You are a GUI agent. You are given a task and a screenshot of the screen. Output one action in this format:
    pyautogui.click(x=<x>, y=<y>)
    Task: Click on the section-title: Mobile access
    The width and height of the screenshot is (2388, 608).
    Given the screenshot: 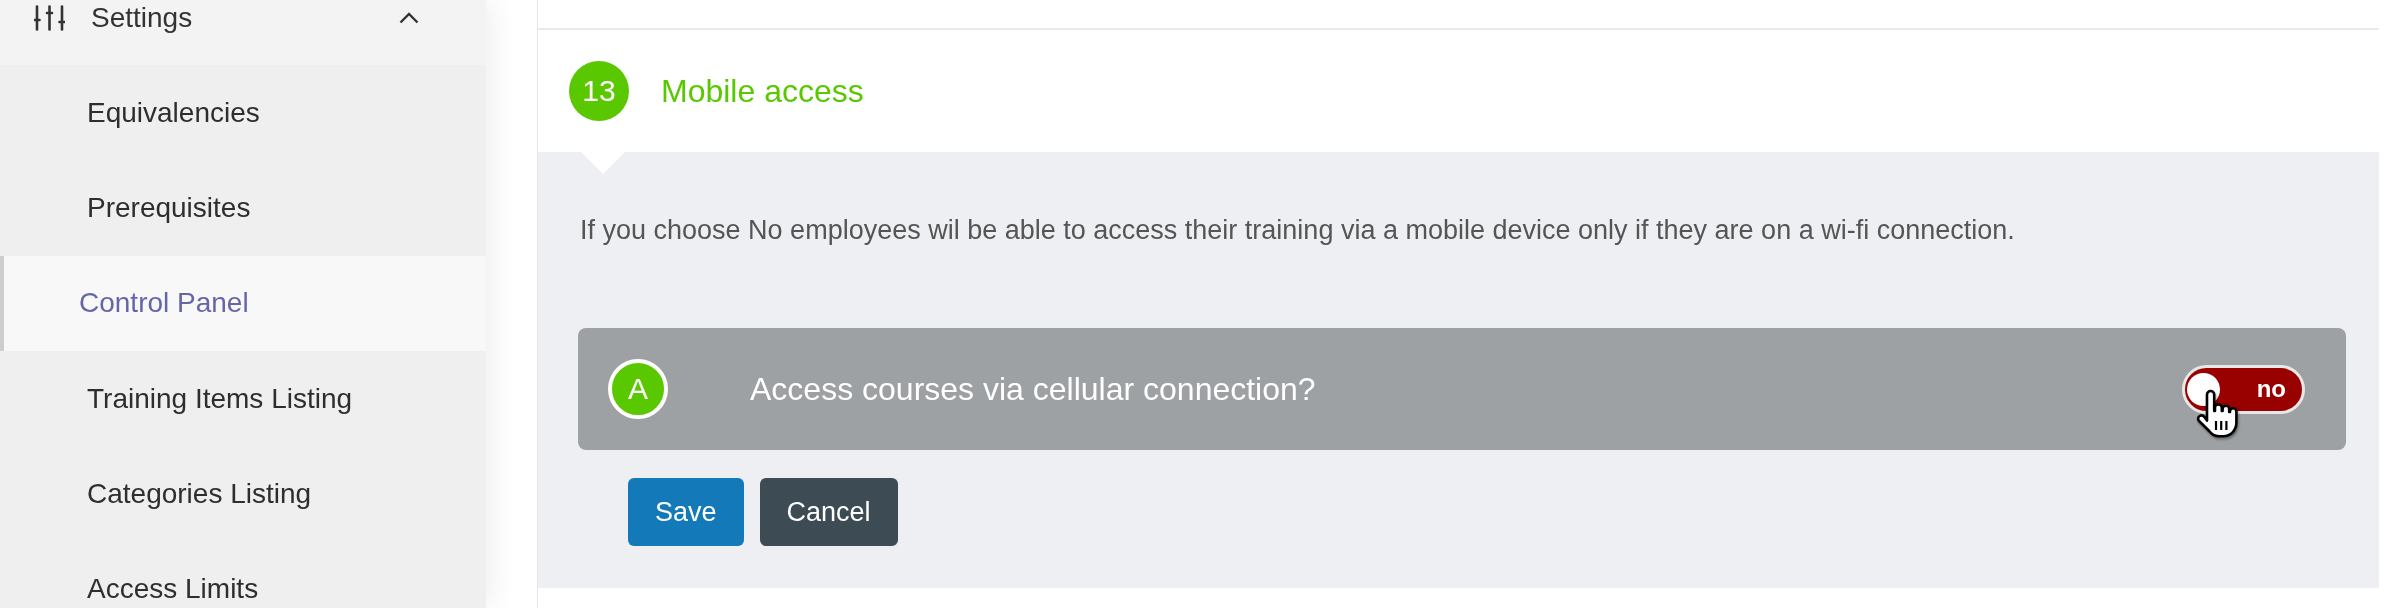 What is the action you would take?
    pyautogui.click(x=762, y=91)
    